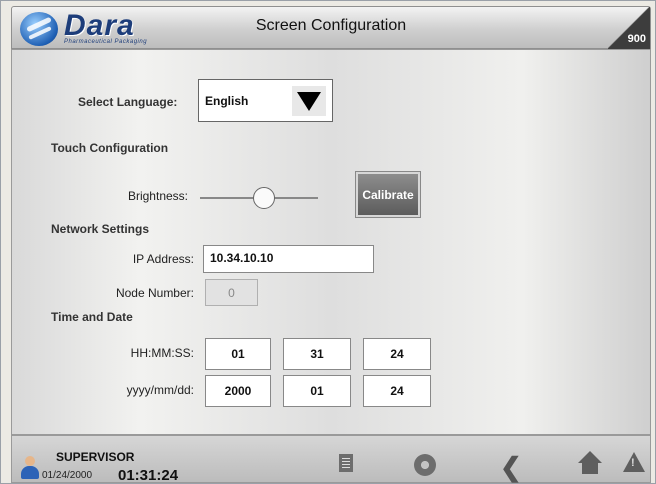  What do you see at coordinates (317, 354) in the screenshot?
I see `minutes-field: 31` at bounding box center [317, 354].